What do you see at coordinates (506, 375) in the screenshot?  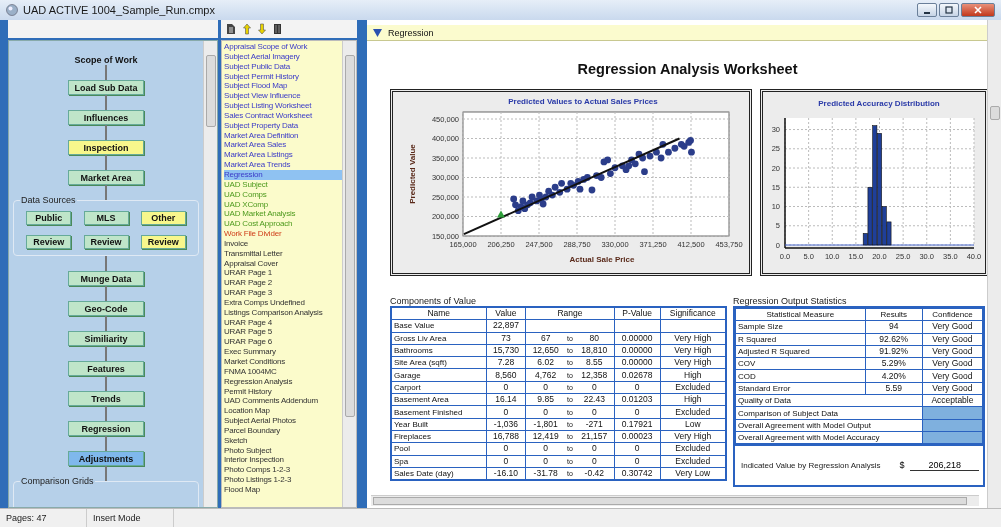 I see `table-cell: 8,560` at bounding box center [506, 375].